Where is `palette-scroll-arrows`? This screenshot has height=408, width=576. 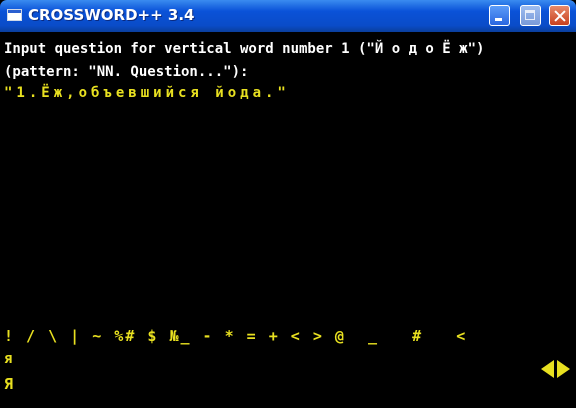
palette-scroll-arrows is located at coordinates (558, 369).